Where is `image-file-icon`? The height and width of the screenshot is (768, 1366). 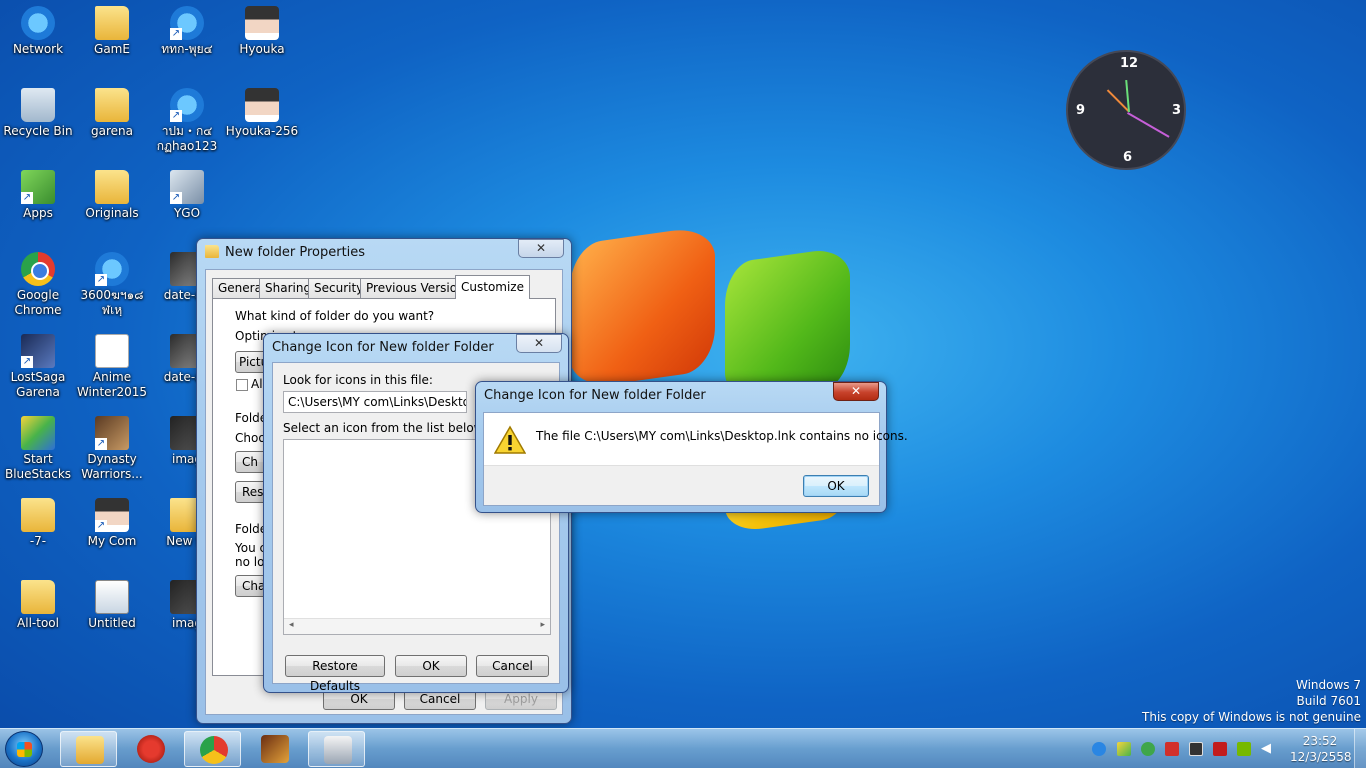
image-file-icon is located at coordinates (112, 597).